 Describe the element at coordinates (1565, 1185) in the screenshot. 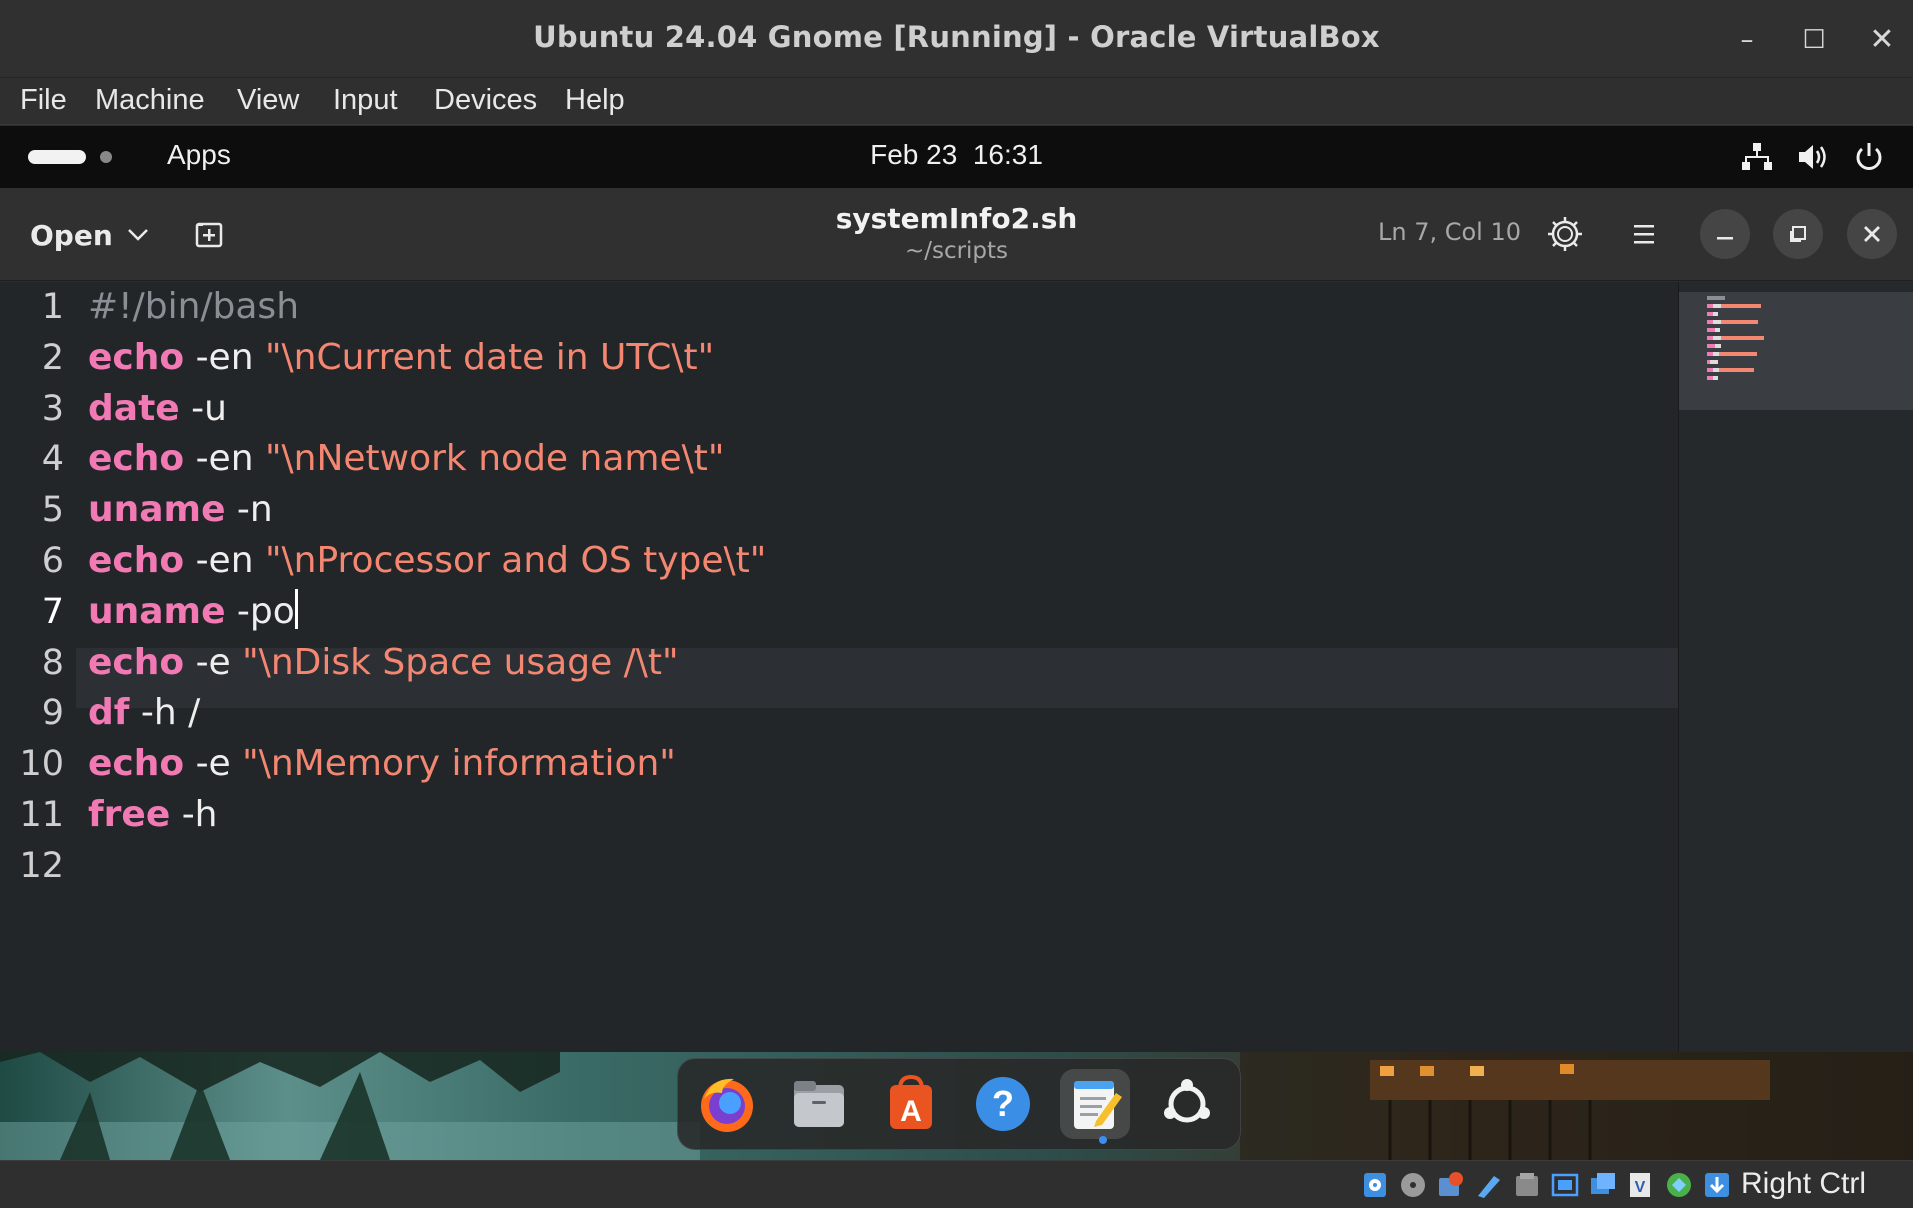

I see `shared-folders-icon` at that location.